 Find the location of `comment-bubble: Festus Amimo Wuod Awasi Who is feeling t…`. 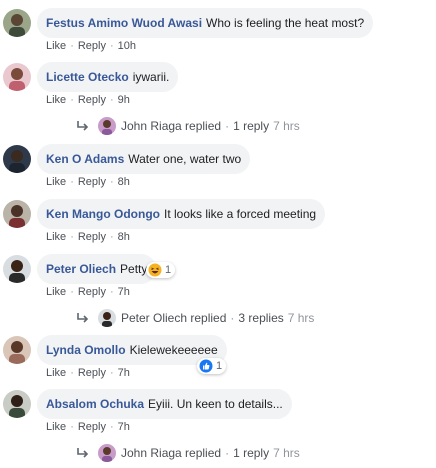

comment-bubble: Festus Amimo Wuod Awasi Who is feeling t… is located at coordinates (205, 23).